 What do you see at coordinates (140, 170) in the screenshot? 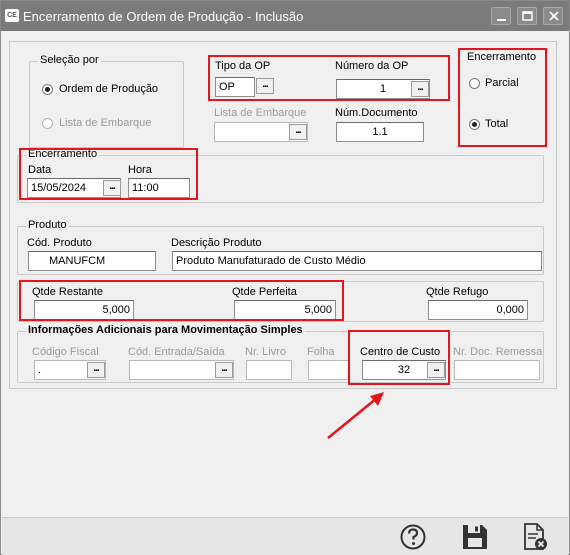
I see `hora-label: Hora` at bounding box center [140, 170].